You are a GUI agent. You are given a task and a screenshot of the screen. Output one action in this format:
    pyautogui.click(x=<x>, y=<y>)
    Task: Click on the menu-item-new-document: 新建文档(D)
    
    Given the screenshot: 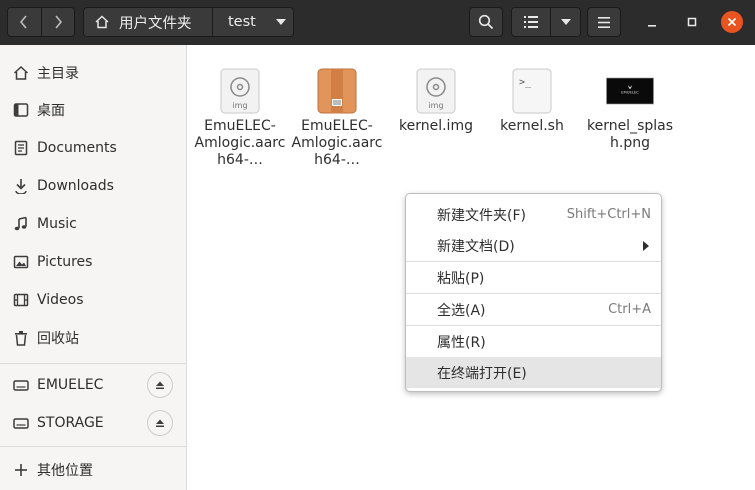 What is the action you would take?
    pyautogui.click(x=533, y=245)
    